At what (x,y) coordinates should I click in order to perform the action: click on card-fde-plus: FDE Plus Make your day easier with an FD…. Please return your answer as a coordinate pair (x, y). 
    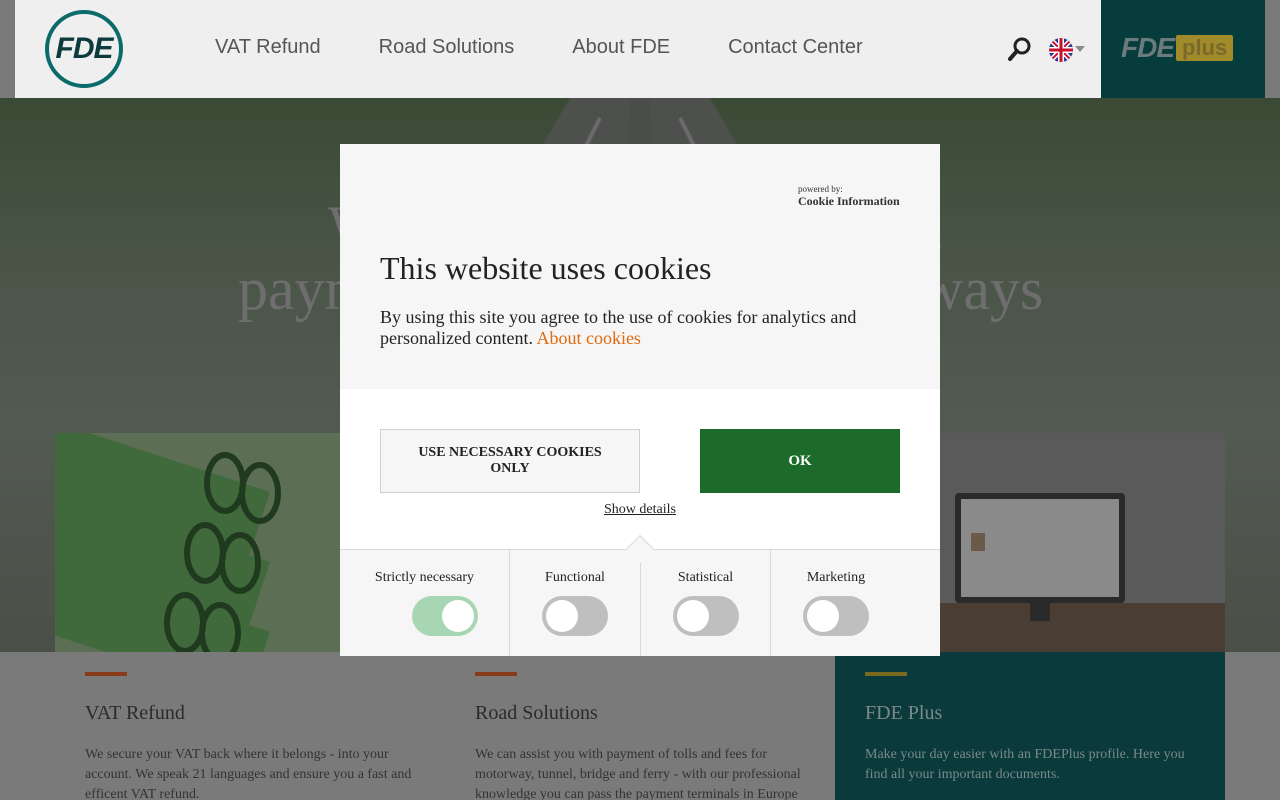
    Looking at the image, I should click on (1030, 726).